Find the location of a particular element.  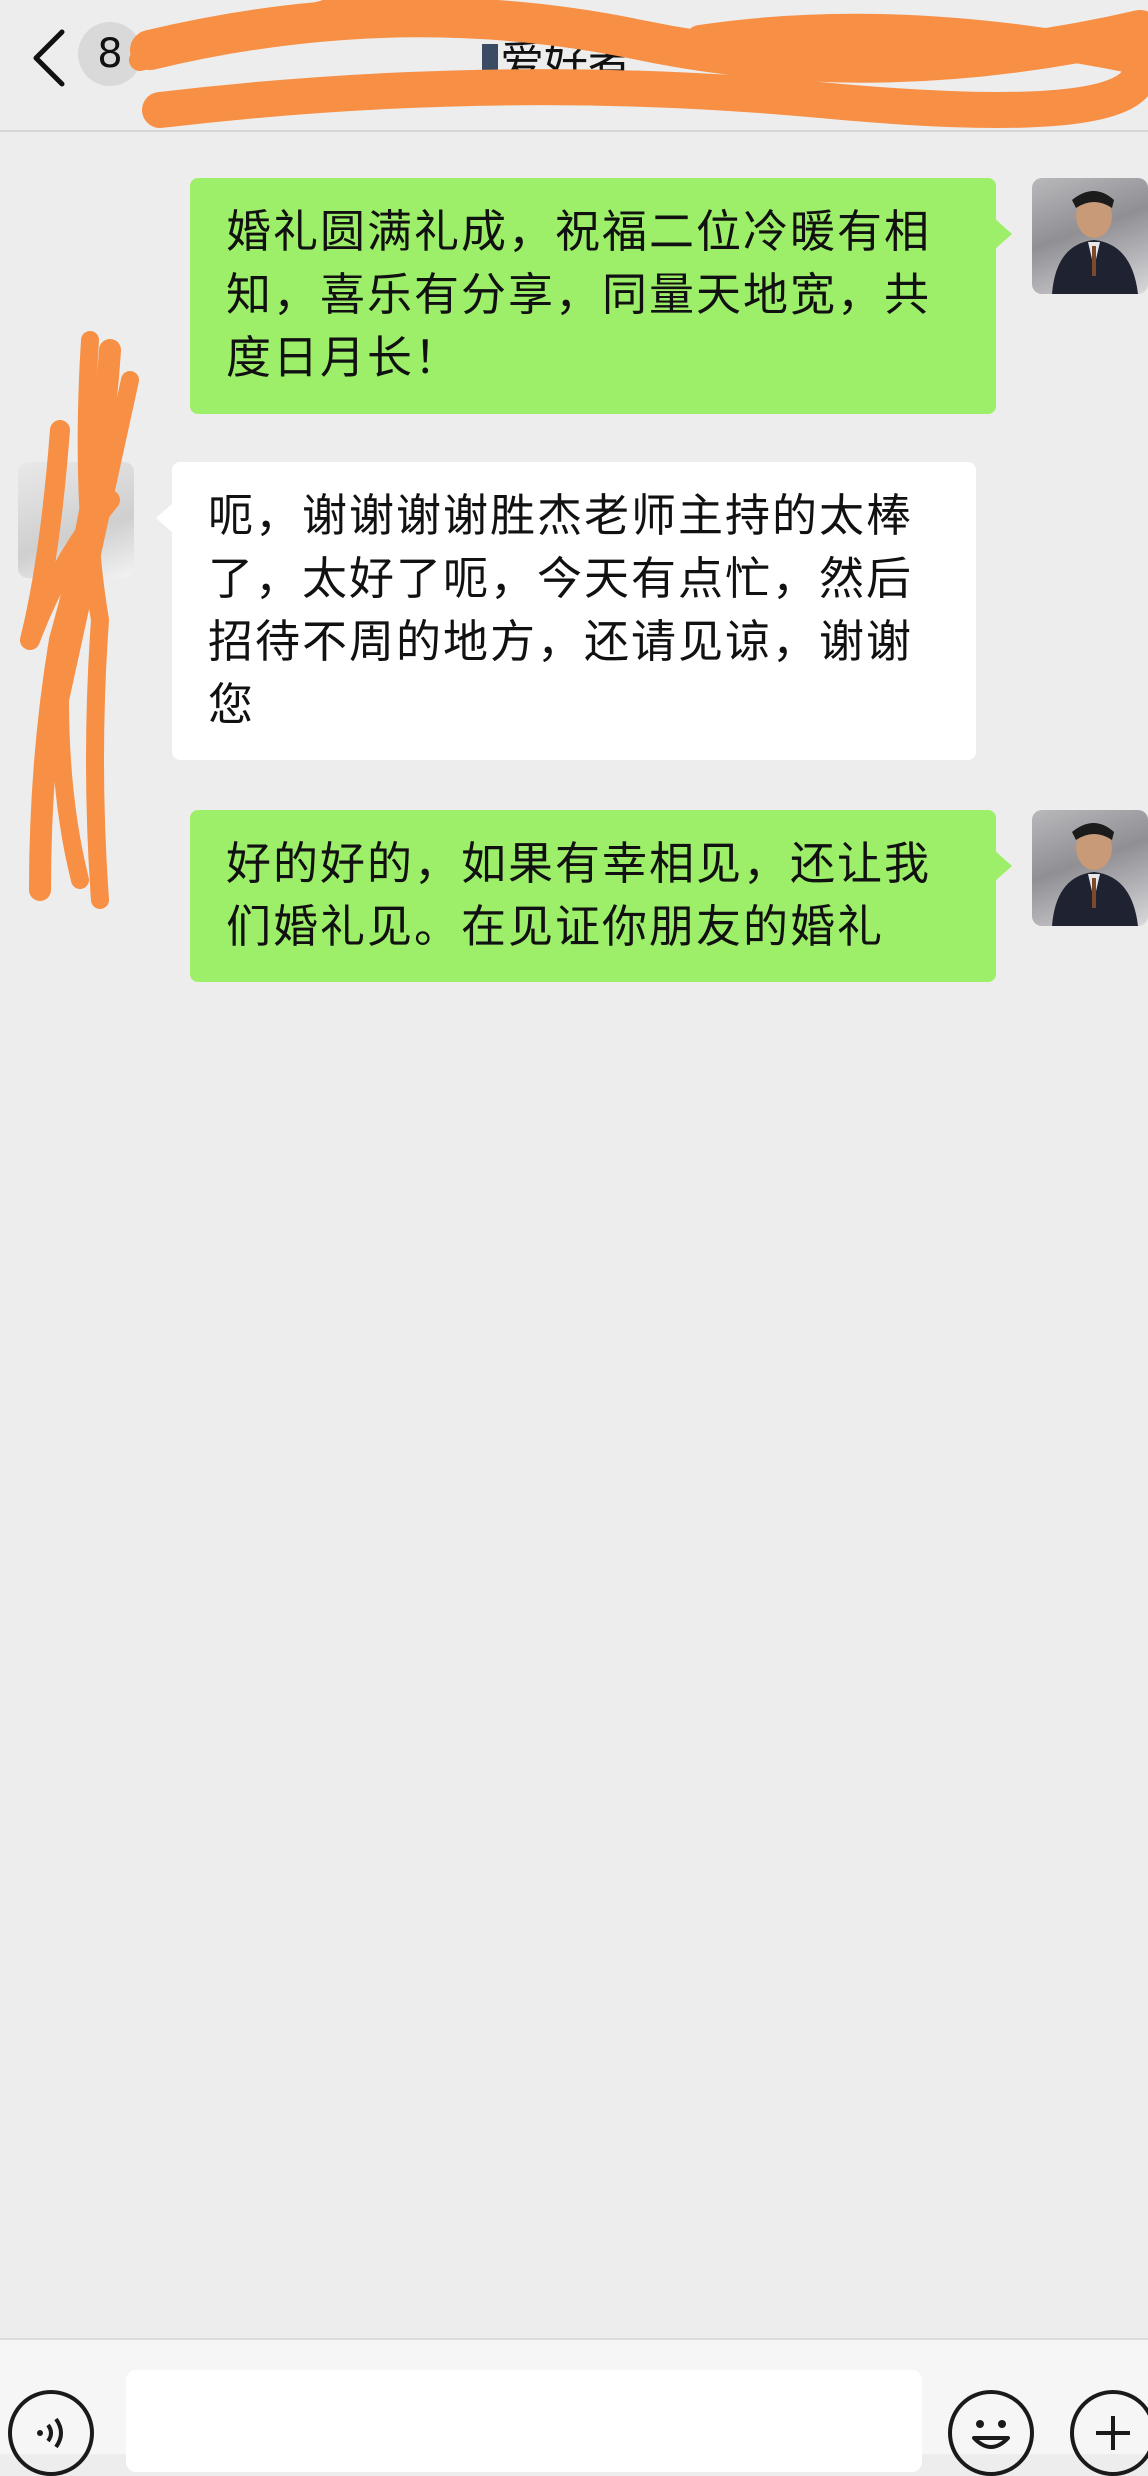

more-button is located at coordinates (1109, 2433).